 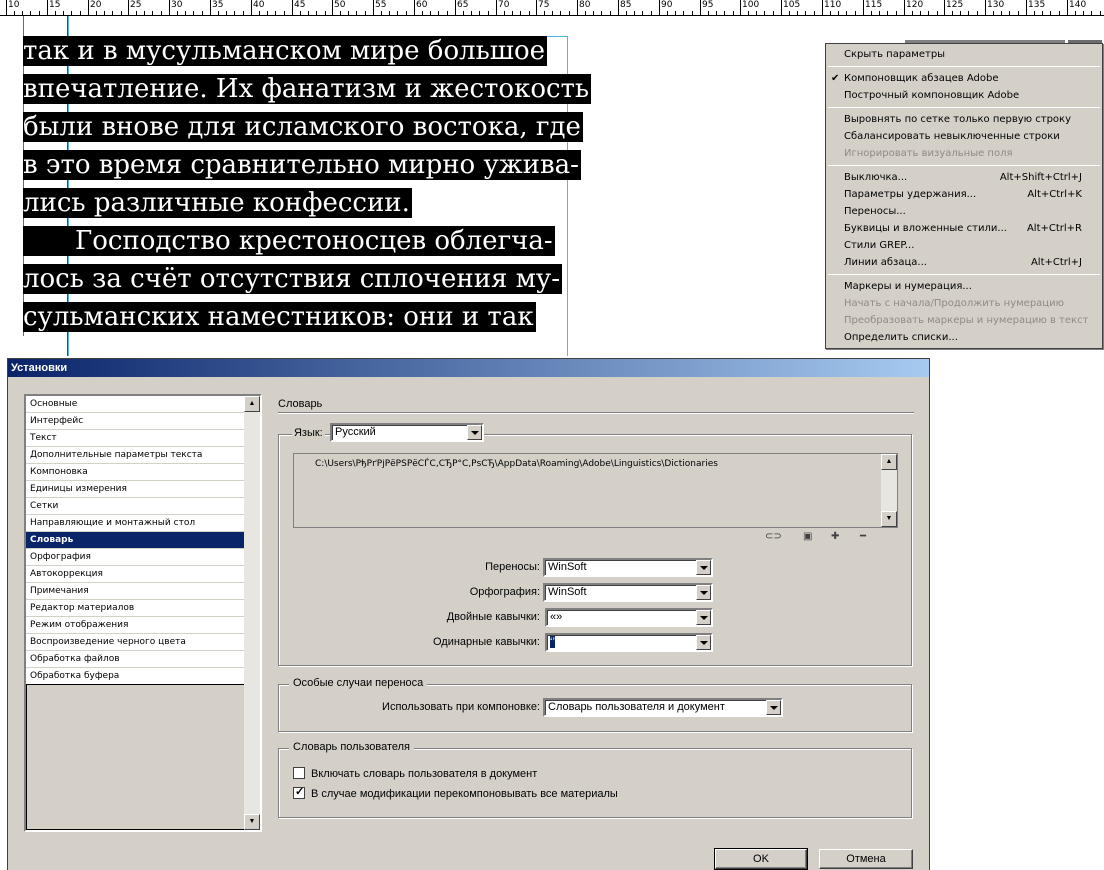 I want to click on ok-button: OK, so click(x=761, y=859).